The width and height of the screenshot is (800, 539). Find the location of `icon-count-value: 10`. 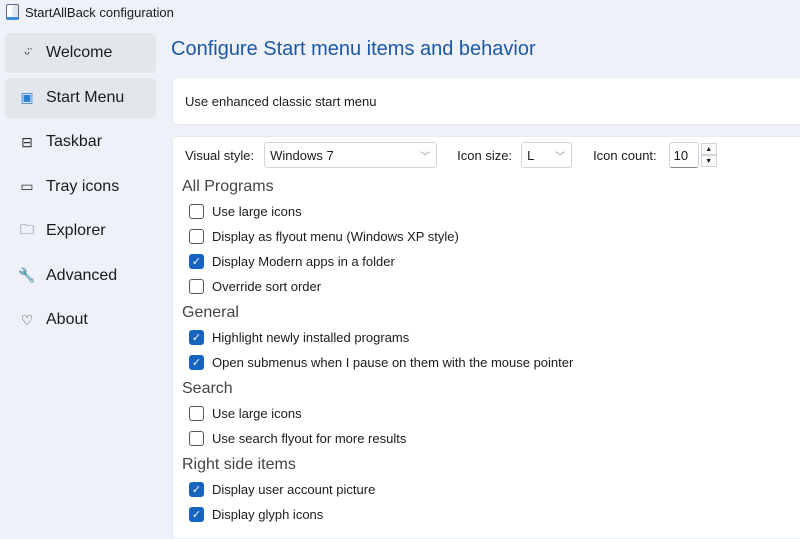

icon-count-value: 10 is located at coordinates (681, 155).